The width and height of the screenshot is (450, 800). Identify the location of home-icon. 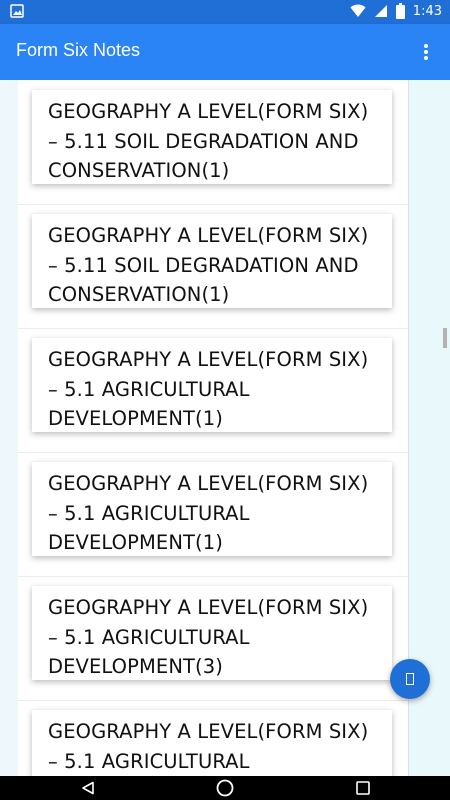
(225, 788).